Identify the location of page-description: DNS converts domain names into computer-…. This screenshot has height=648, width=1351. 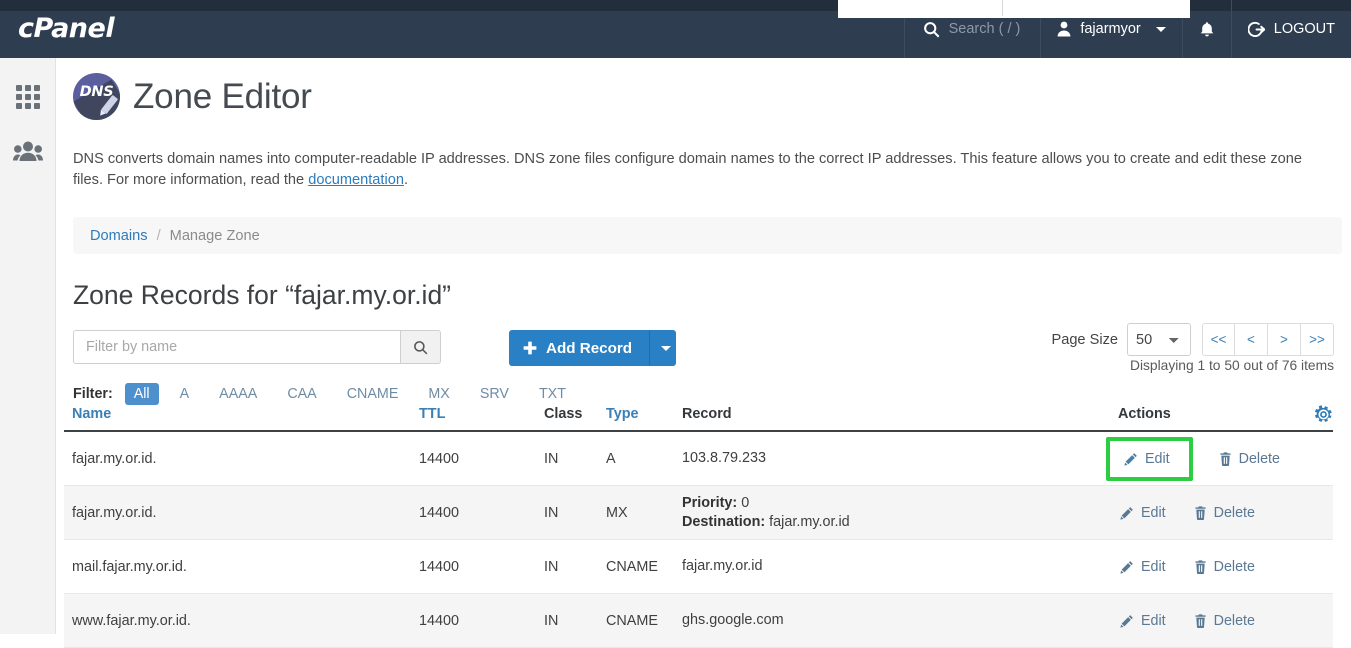
(703, 170).